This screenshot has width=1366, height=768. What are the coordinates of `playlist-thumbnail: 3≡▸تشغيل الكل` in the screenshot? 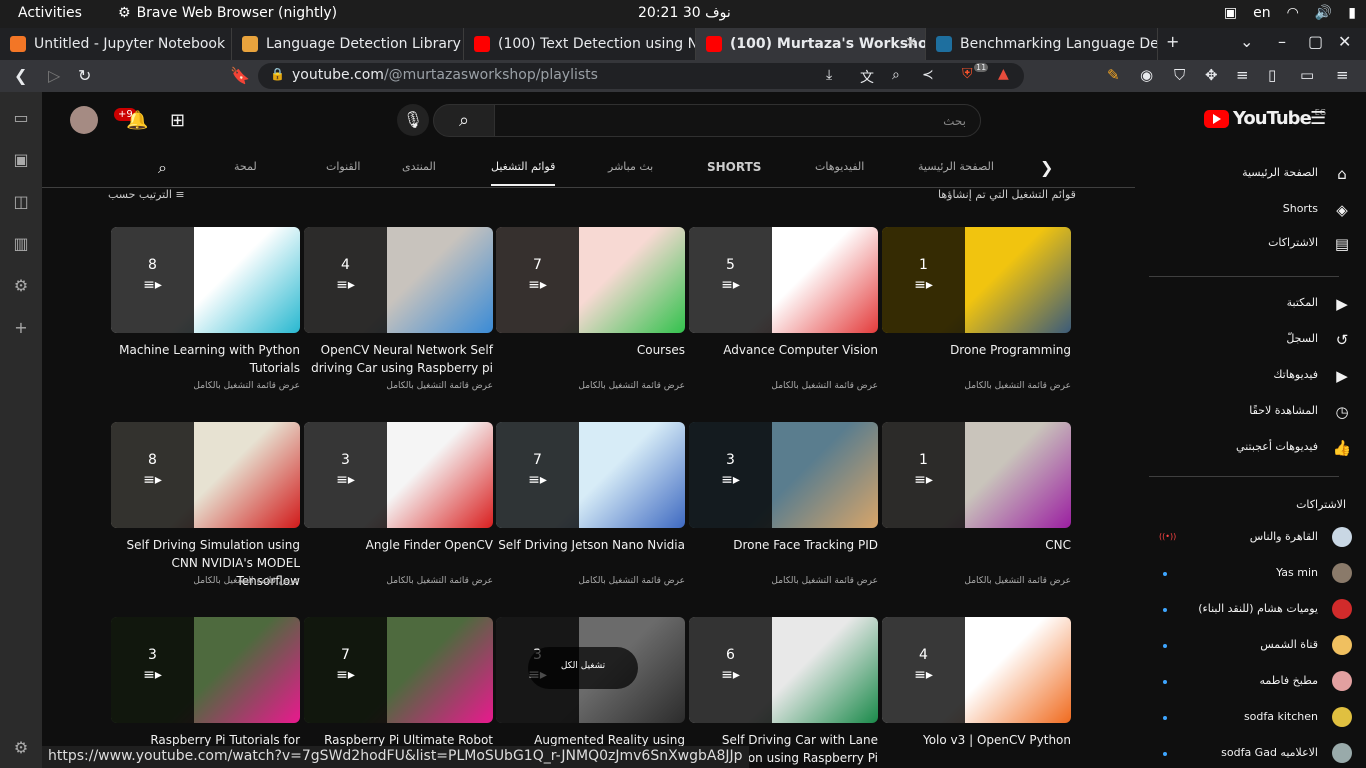 It's located at (590, 670).